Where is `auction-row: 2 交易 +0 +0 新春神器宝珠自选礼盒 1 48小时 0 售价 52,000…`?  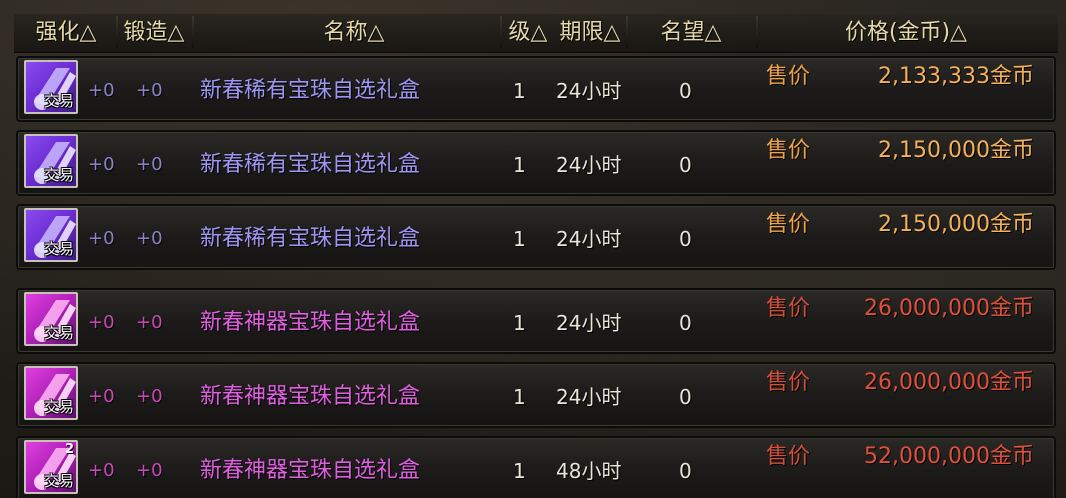
auction-row: 2 交易 +0 +0 新春神器宝珠自选礼盒 1 48小时 0 售价 52,000… is located at coordinates (536, 467).